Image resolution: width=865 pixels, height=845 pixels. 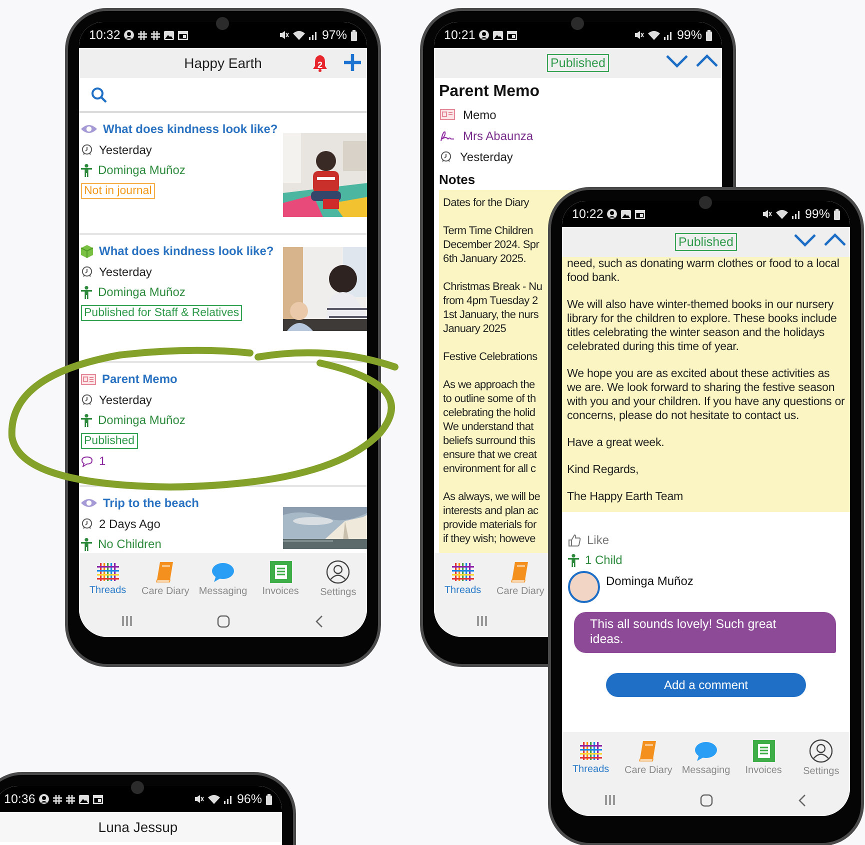 I want to click on notification-bell: 2, so click(x=320, y=63).